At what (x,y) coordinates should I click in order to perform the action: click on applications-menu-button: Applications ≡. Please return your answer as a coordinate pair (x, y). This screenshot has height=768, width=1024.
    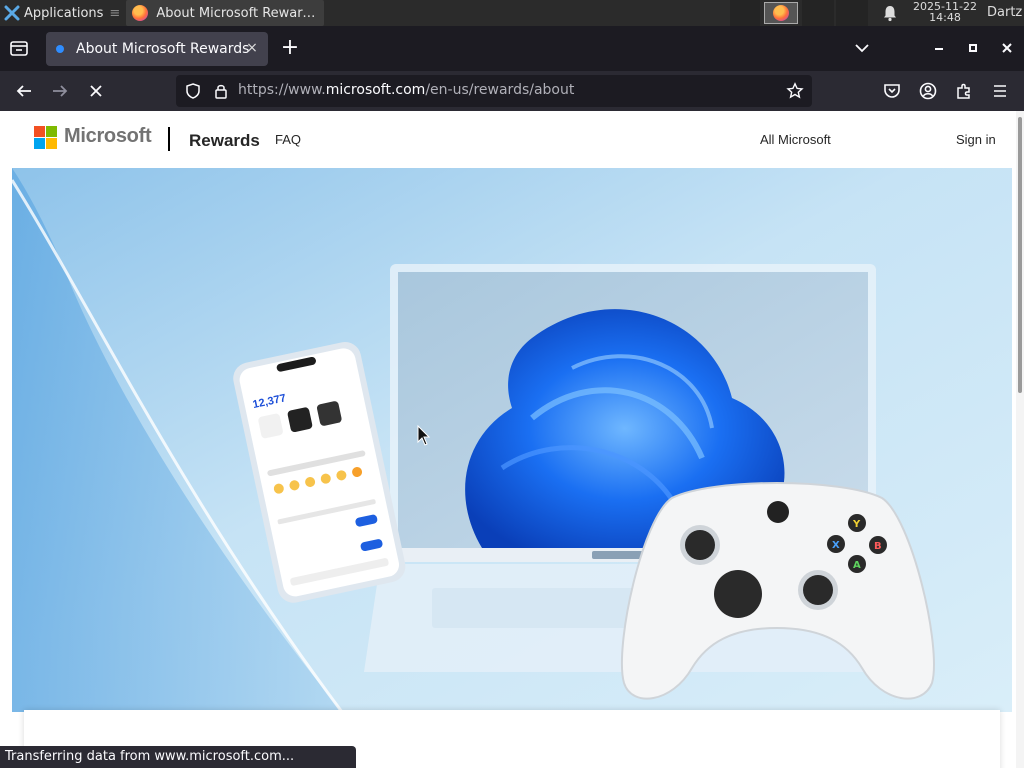
    Looking at the image, I should click on (62, 13).